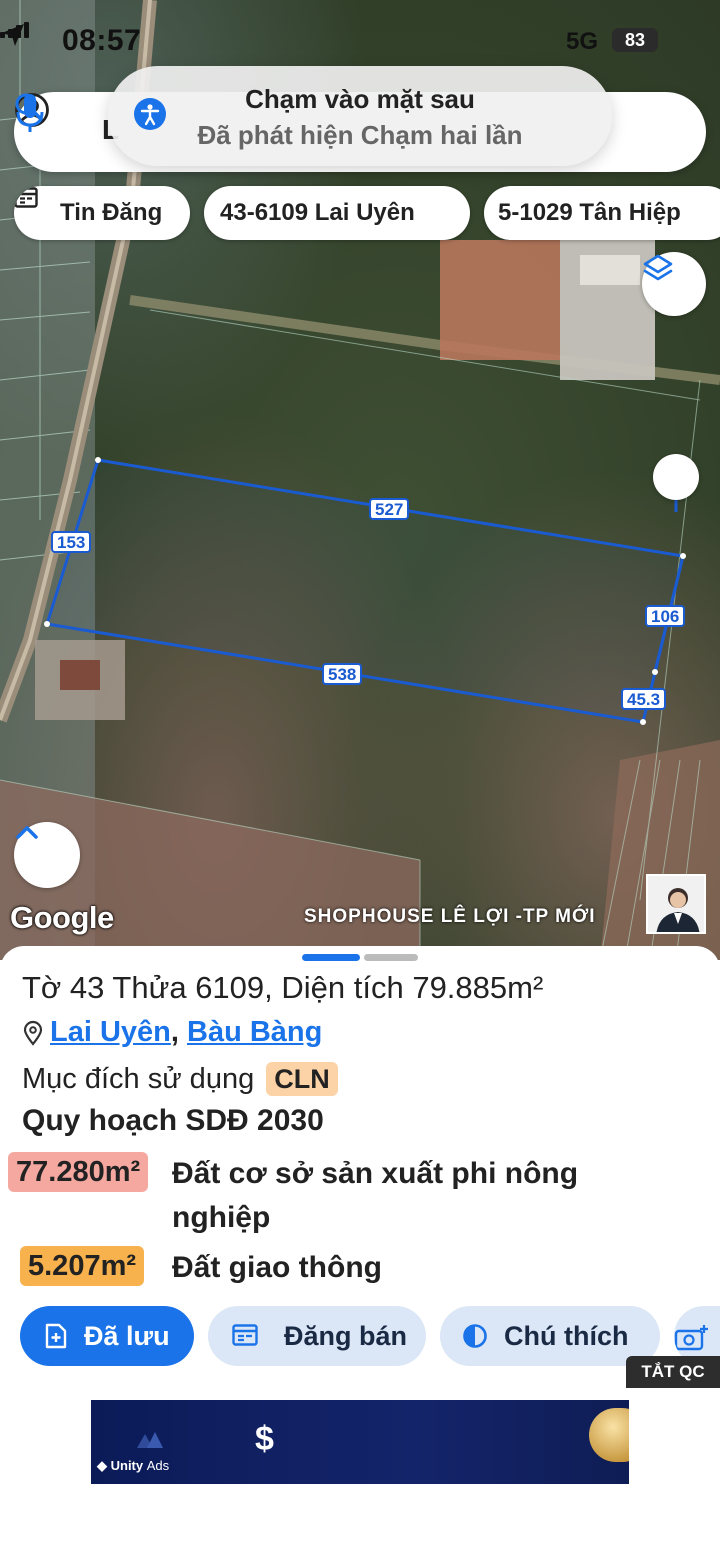  What do you see at coordinates (566, 1336) in the screenshot?
I see `legend-button-label: Chú thích` at bounding box center [566, 1336].